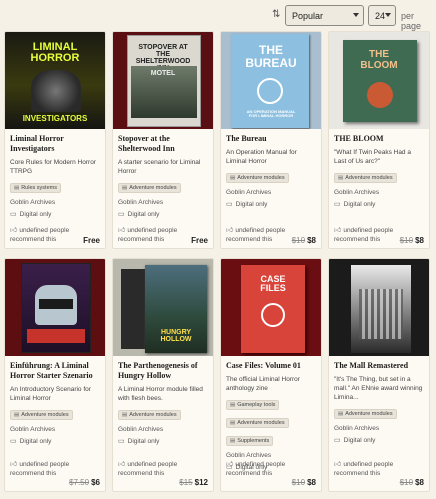 This screenshot has width=436, height=499. What do you see at coordinates (218, 18) in the screenshot?
I see `toolbar: ⇅ Popular 24 per page` at bounding box center [218, 18].